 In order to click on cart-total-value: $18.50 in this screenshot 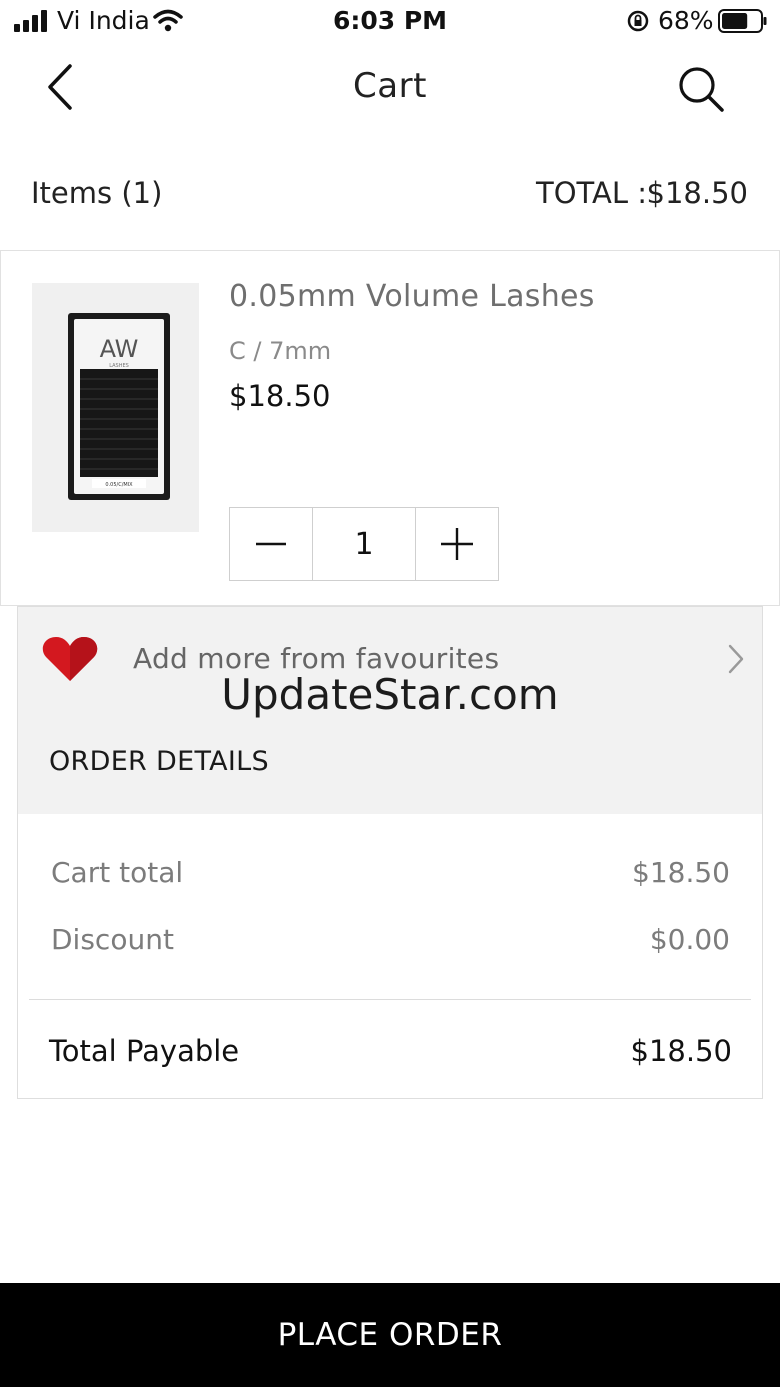, I will do `click(681, 872)`.